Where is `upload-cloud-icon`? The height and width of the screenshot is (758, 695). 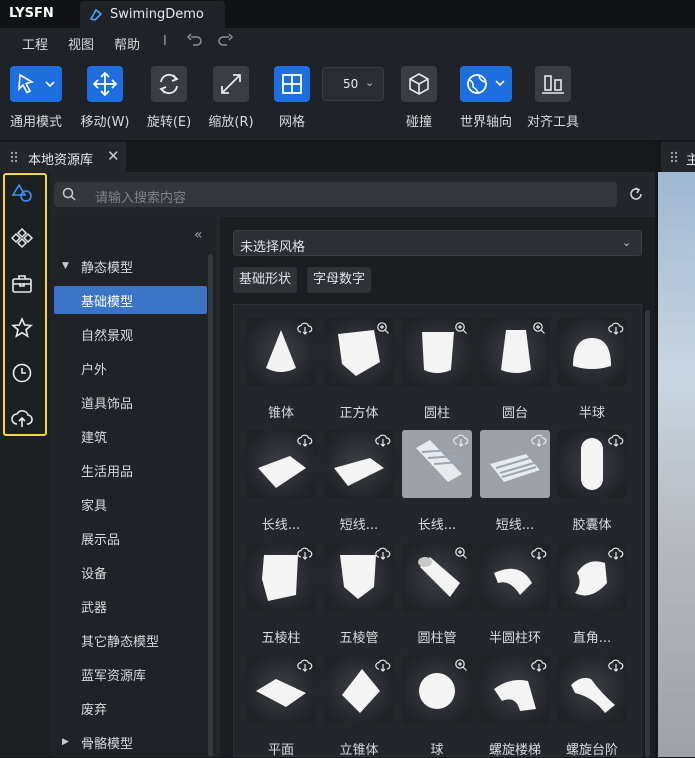
upload-cloud-icon is located at coordinates (22, 418).